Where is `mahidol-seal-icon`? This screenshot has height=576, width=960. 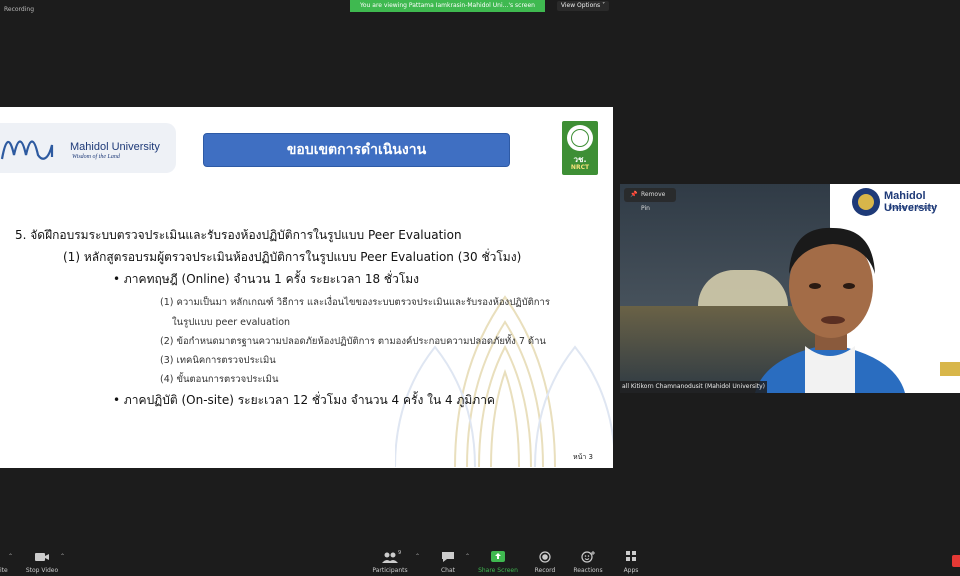
mahidol-seal-icon is located at coordinates (866, 202).